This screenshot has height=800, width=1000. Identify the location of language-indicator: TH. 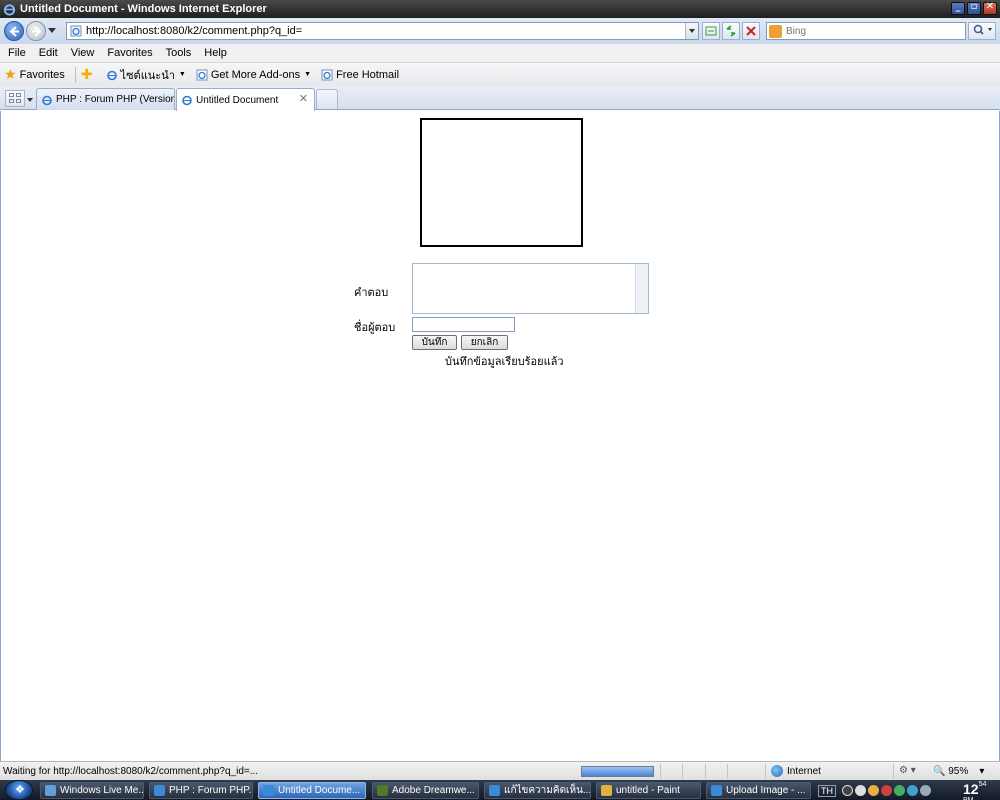
(827, 790).